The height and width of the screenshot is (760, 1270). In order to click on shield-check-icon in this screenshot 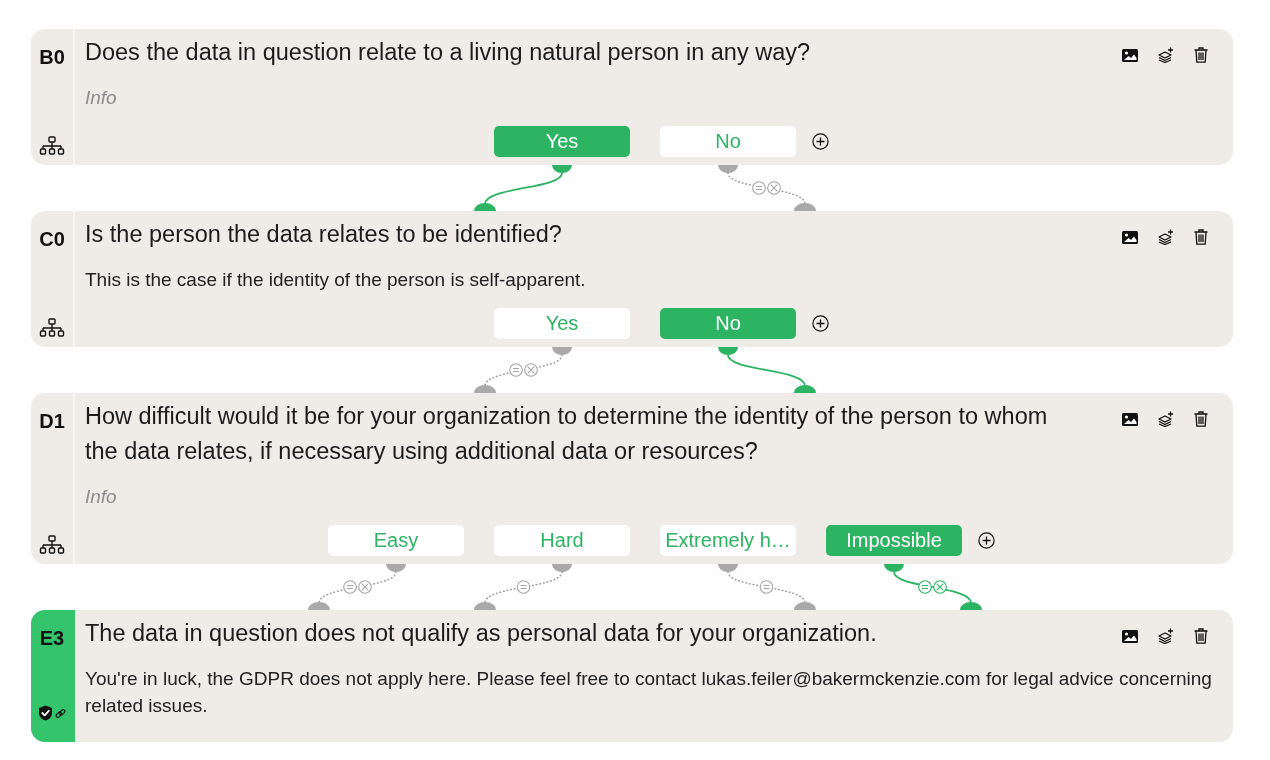, I will do `click(45, 713)`.